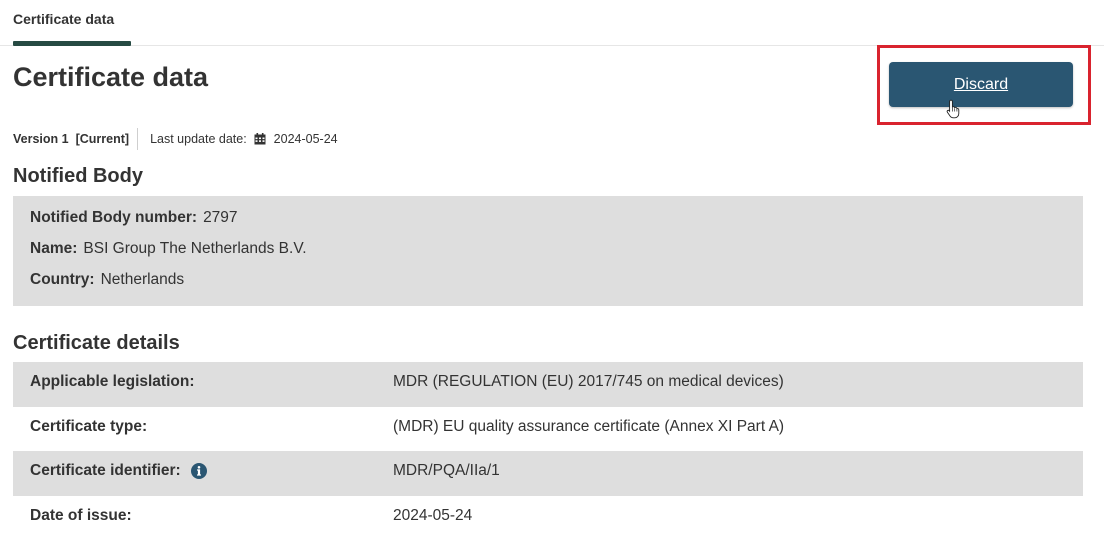 The image size is (1104, 540). I want to click on field-label: Country:, so click(62, 279).